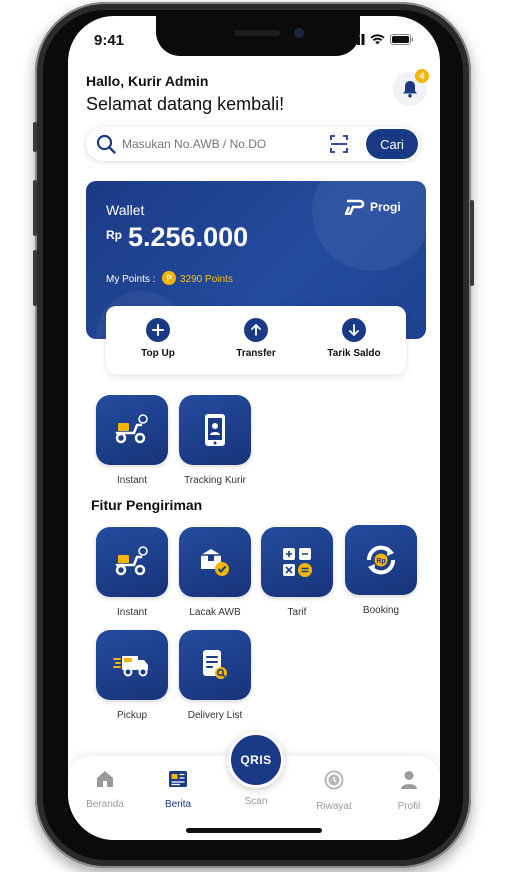 This screenshot has width=507, height=872. Describe the element at coordinates (422, 76) in the screenshot. I see `notification-badge: 4` at that location.